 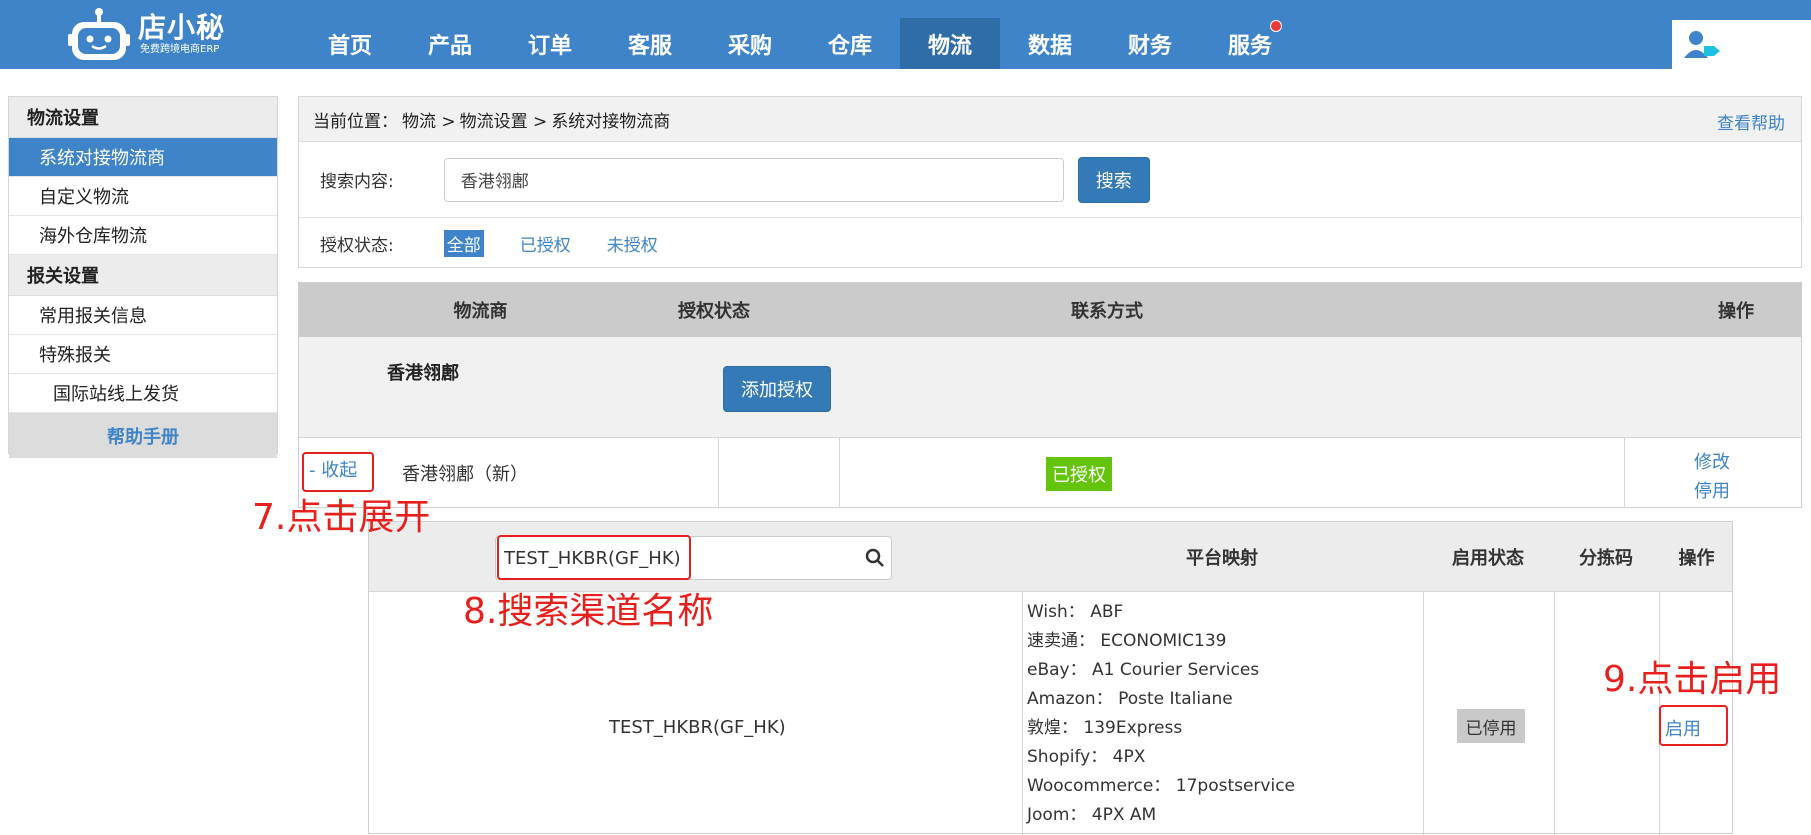 I want to click on view-help-link: 查看帮助, so click(x=1751, y=121).